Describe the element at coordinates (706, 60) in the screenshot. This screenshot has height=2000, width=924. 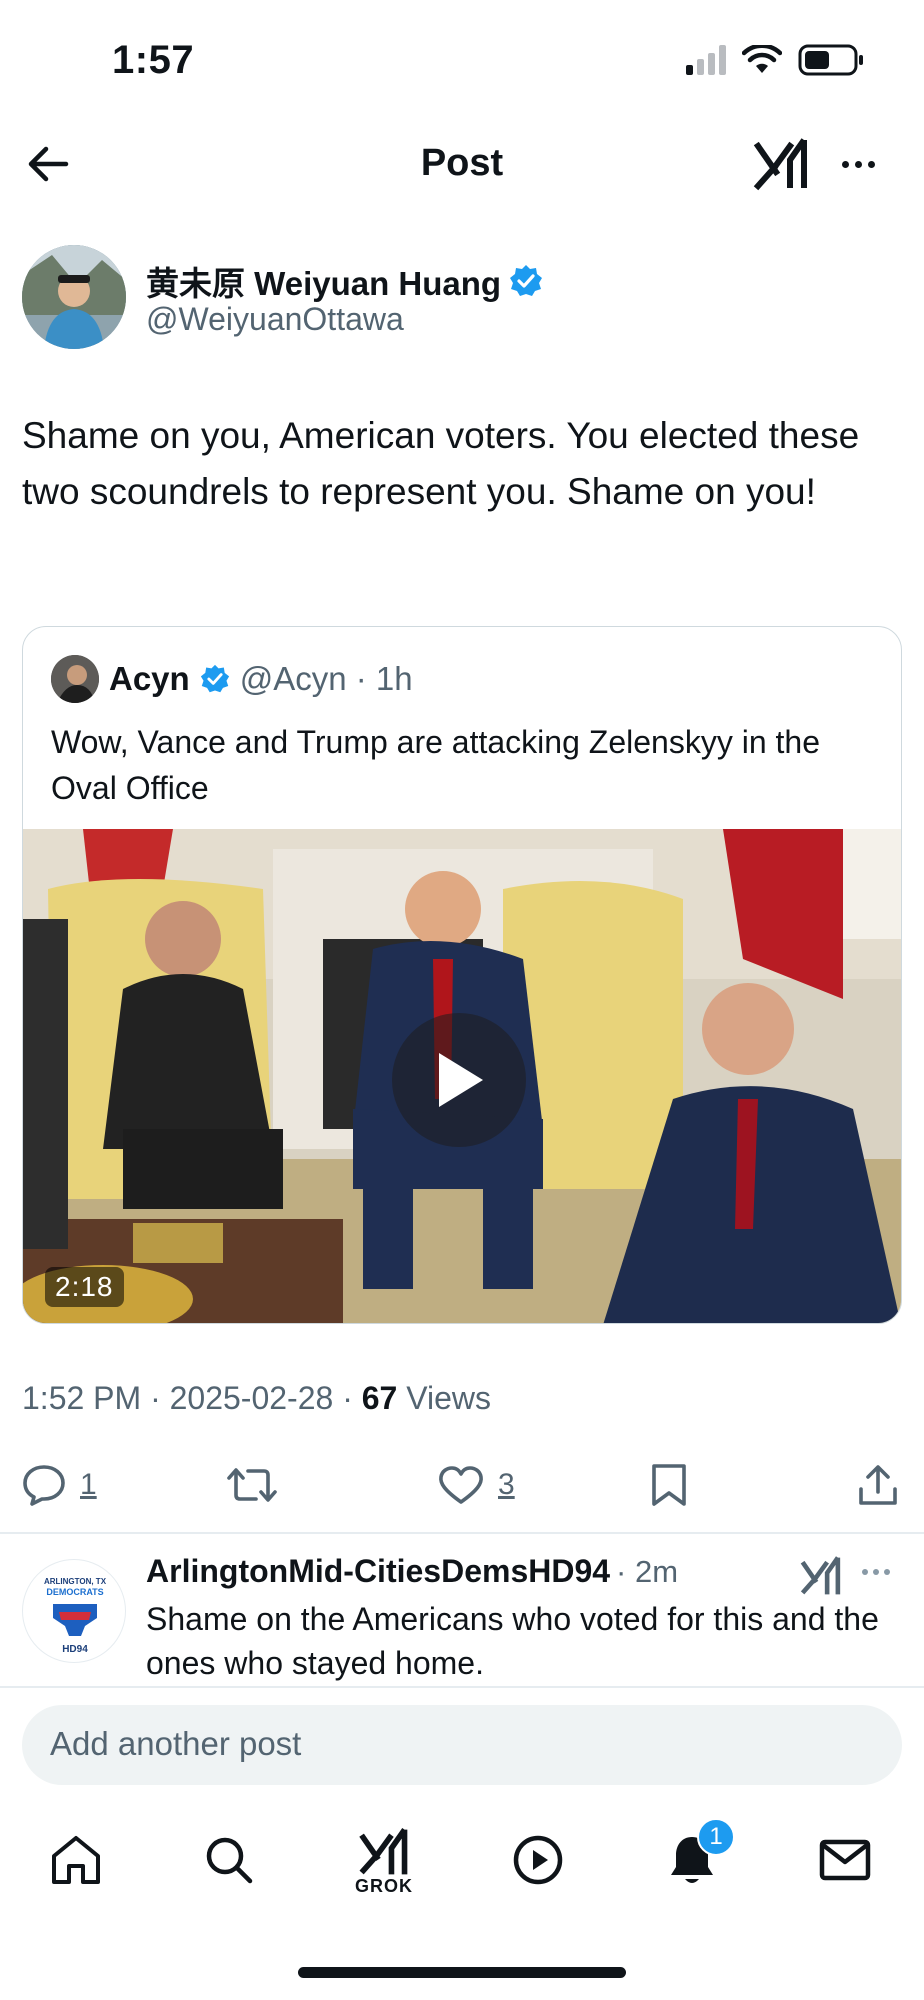
I see `cellular-signal-icon` at that location.